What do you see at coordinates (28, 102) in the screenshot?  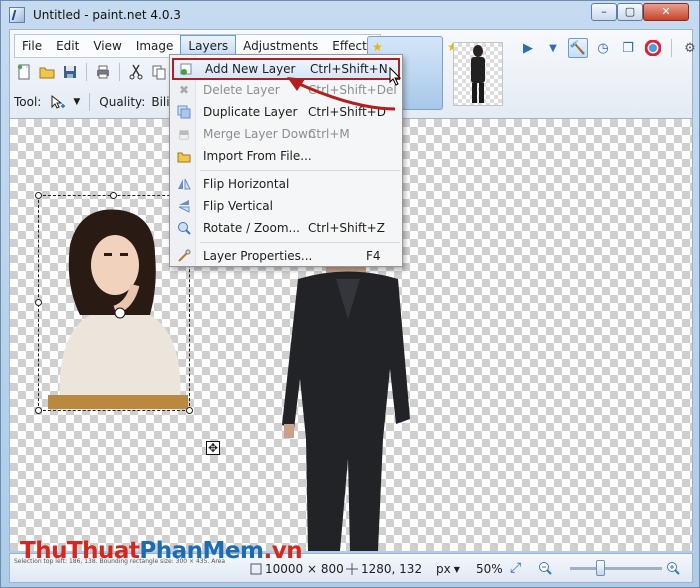 I see `tool-label: Tool:` at bounding box center [28, 102].